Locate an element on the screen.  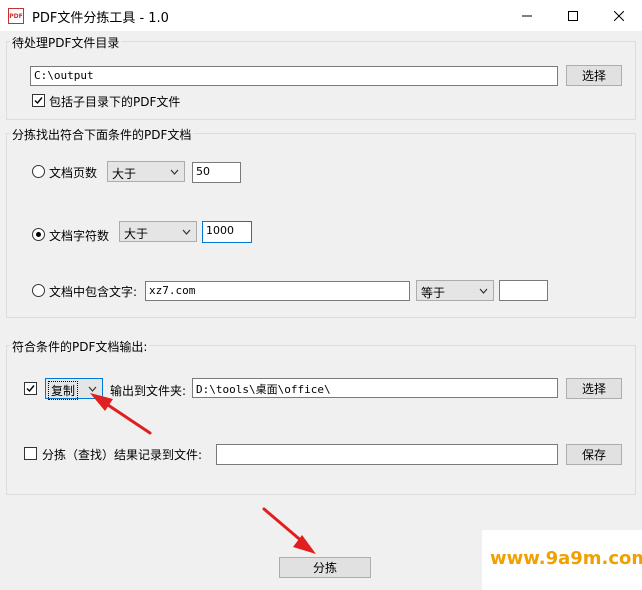
watermark-text: www.9a9m.com is located at coordinates (566, 558).